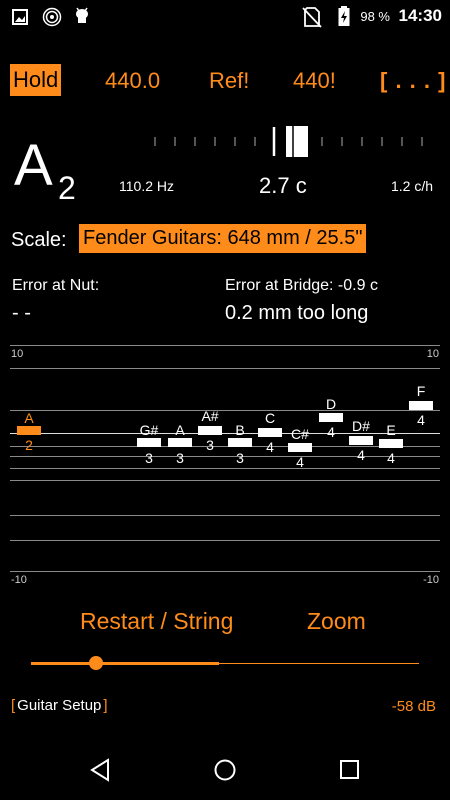 The height and width of the screenshot is (800, 450). Describe the element at coordinates (421, 391) in the screenshot. I see `note-label: F` at that location.